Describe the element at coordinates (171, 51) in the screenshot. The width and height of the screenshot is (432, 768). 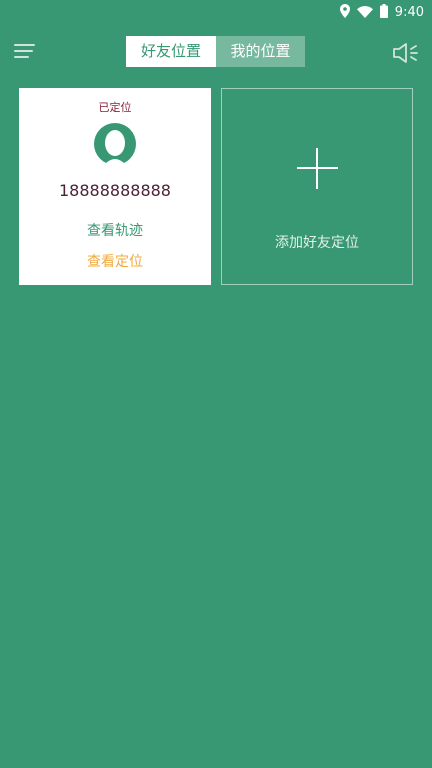
I see `tab-friend-location: 好友位置` at that location.